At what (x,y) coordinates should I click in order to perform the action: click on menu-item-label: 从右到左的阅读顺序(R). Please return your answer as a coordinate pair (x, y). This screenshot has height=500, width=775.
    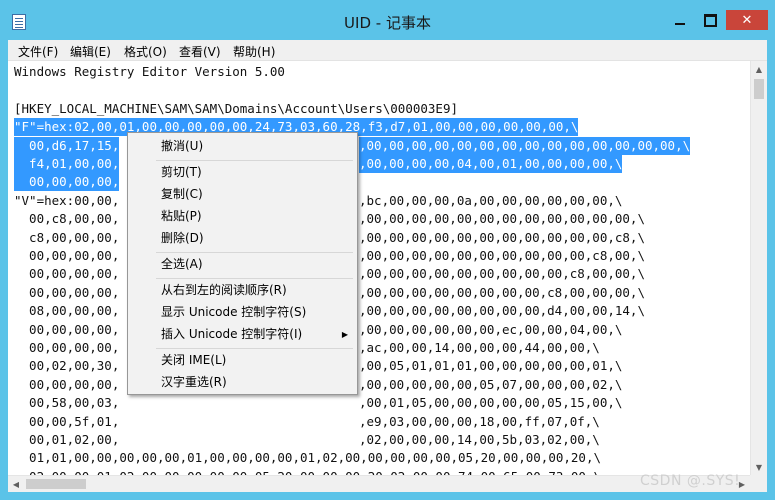
    Looking at the image, I should click on (224, 290).